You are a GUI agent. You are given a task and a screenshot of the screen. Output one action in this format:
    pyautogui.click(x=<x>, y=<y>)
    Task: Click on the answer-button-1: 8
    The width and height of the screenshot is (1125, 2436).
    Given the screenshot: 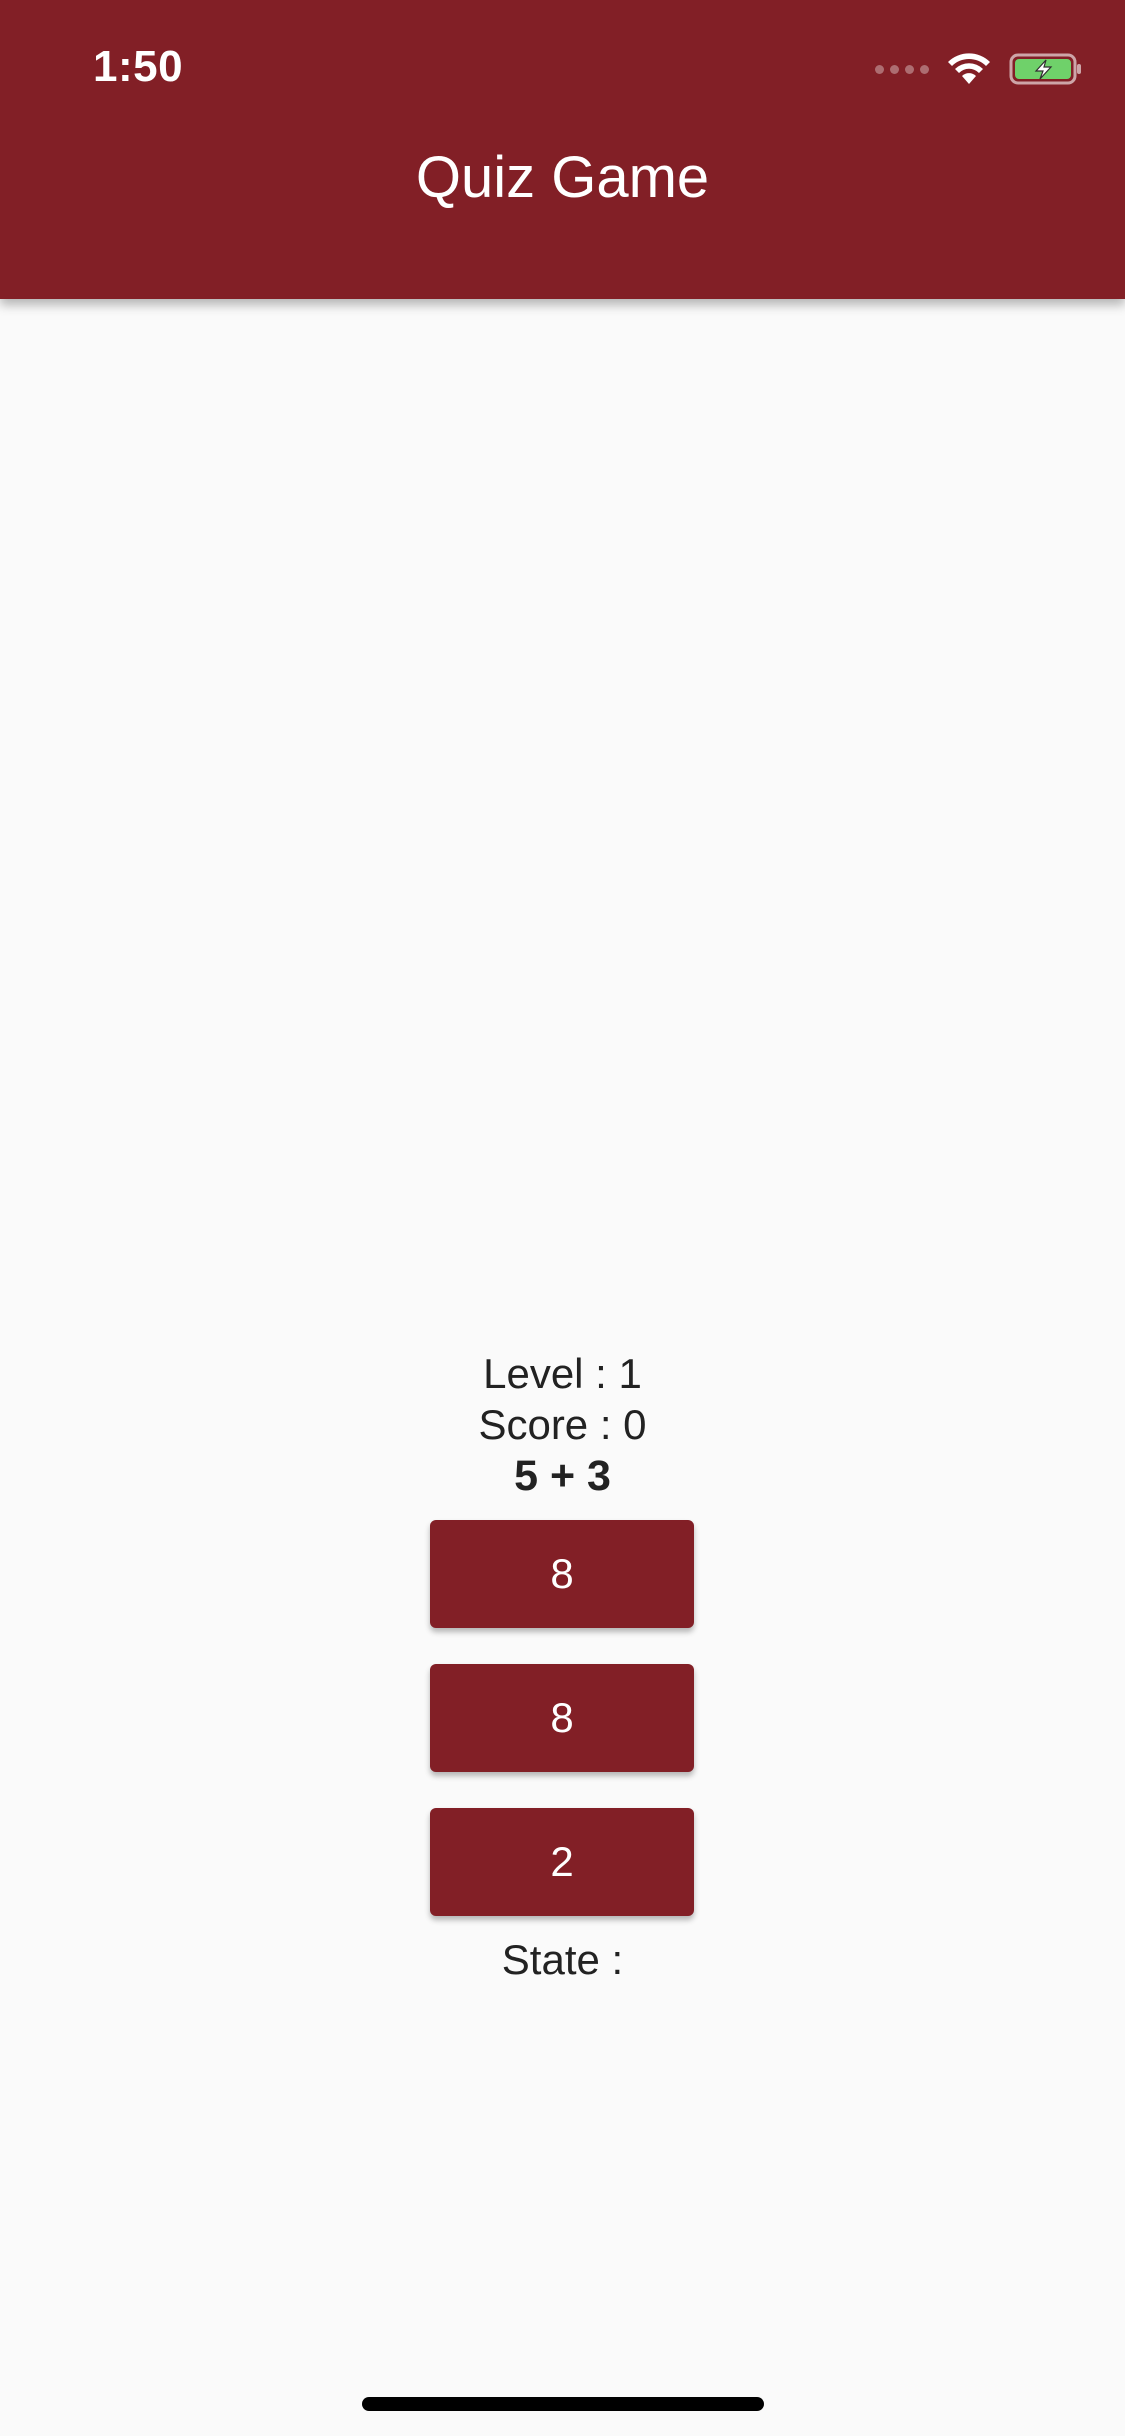 What is the action you would take?
    pyautogui.click(x=562, y=1574)
    